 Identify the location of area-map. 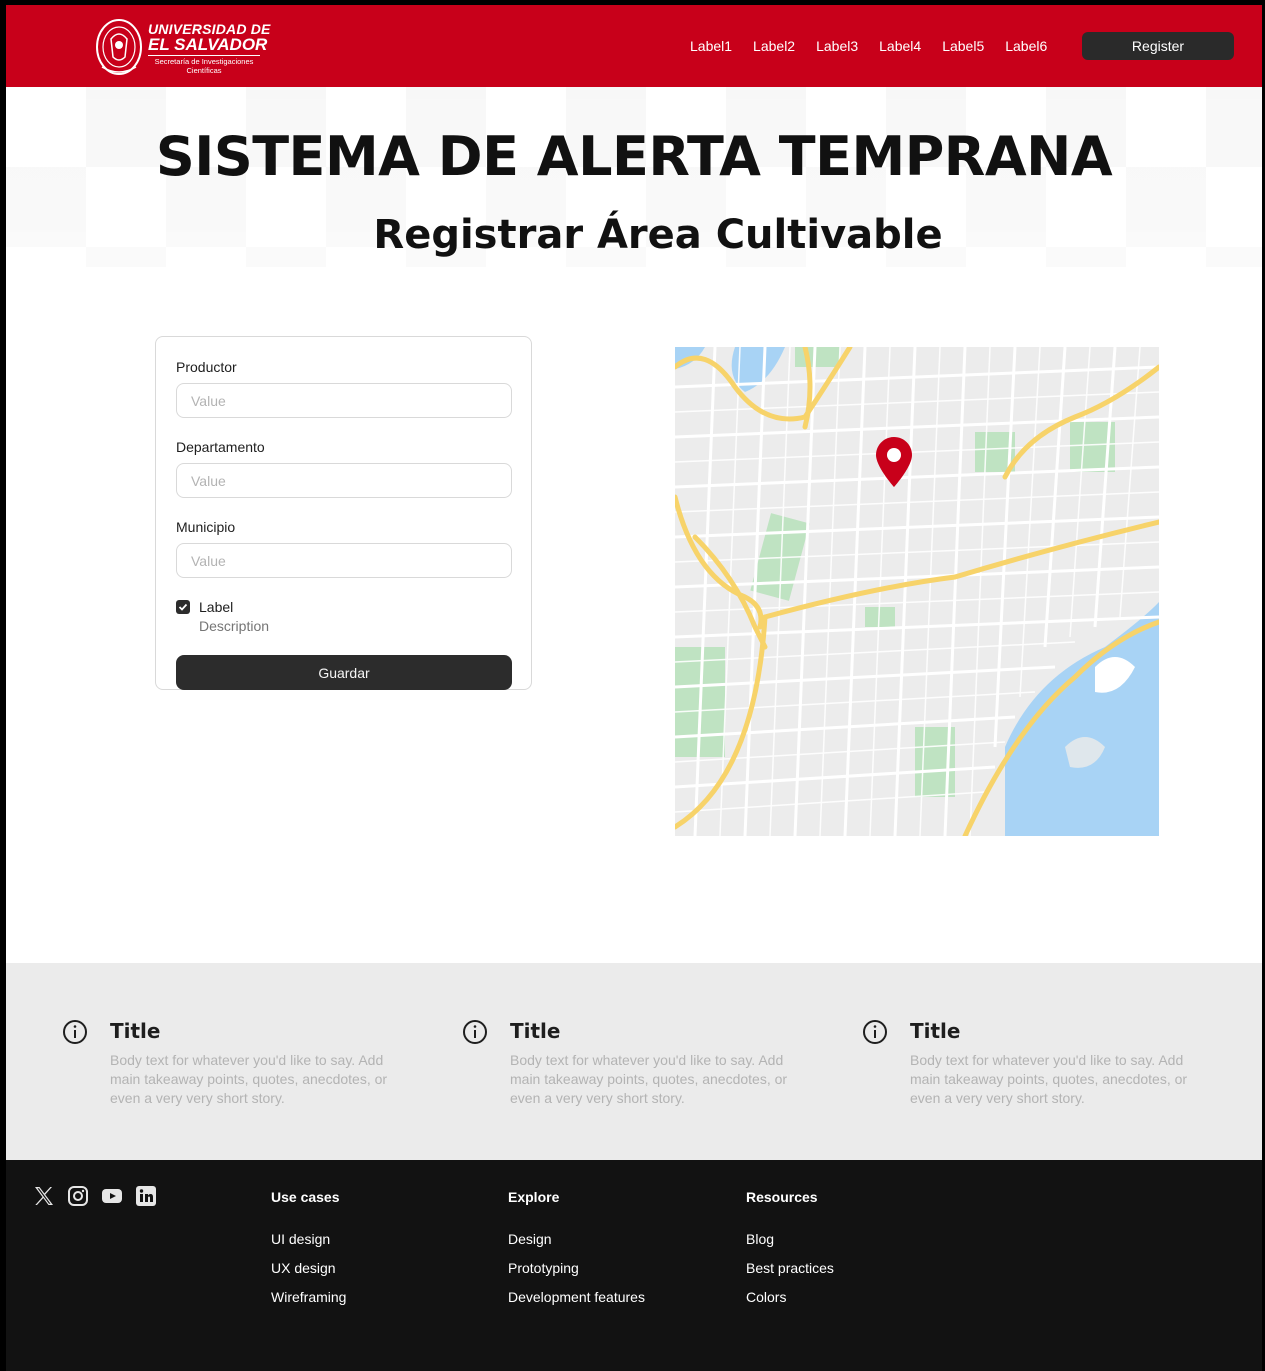
(917, 591).